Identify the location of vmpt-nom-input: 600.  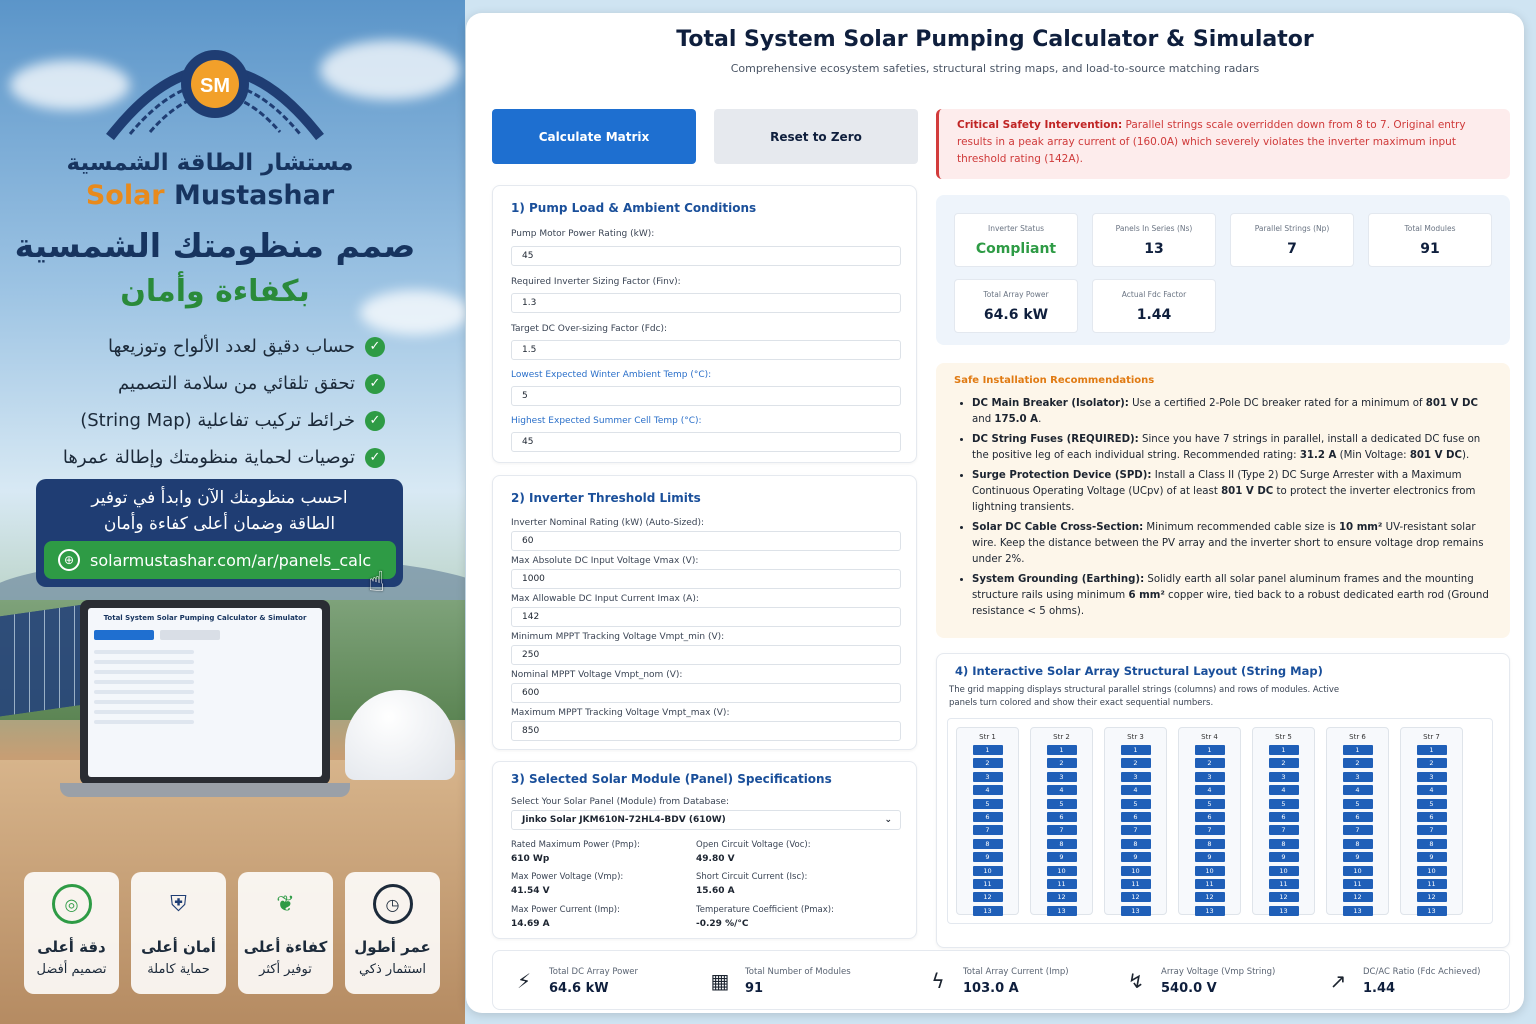
(706, 693).